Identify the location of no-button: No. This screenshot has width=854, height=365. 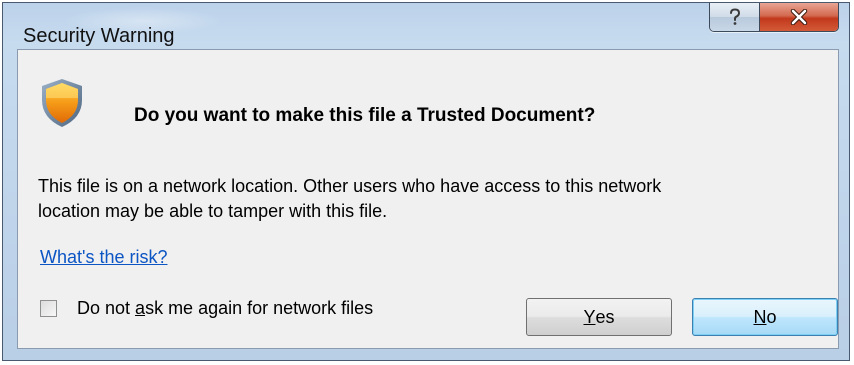
(765, 317).